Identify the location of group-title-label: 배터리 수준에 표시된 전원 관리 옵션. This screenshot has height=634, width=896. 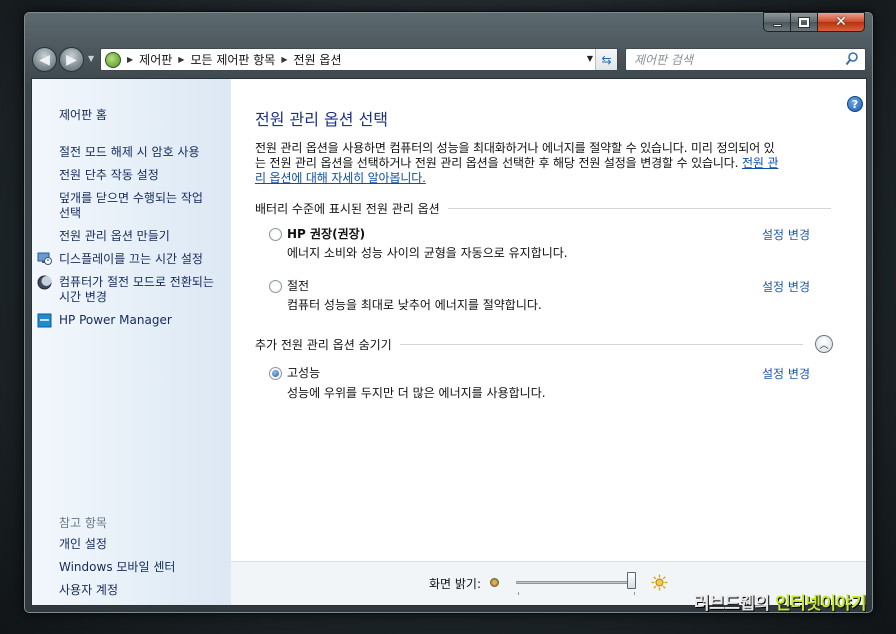
(347, 209).